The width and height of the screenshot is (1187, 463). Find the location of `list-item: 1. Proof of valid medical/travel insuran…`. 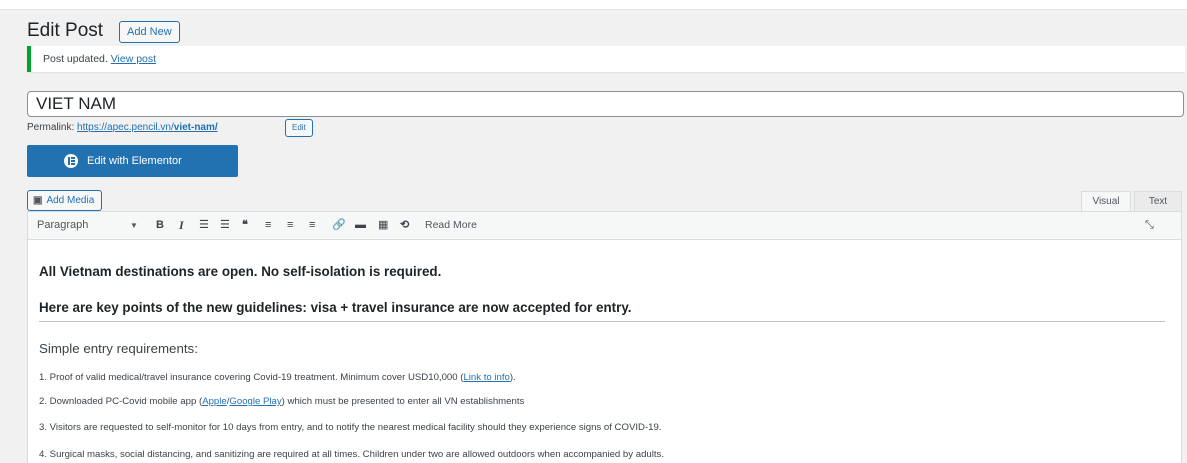

list-item: 1. Proof of valid medical/travel insuran… is located at coordinates (277, 377).